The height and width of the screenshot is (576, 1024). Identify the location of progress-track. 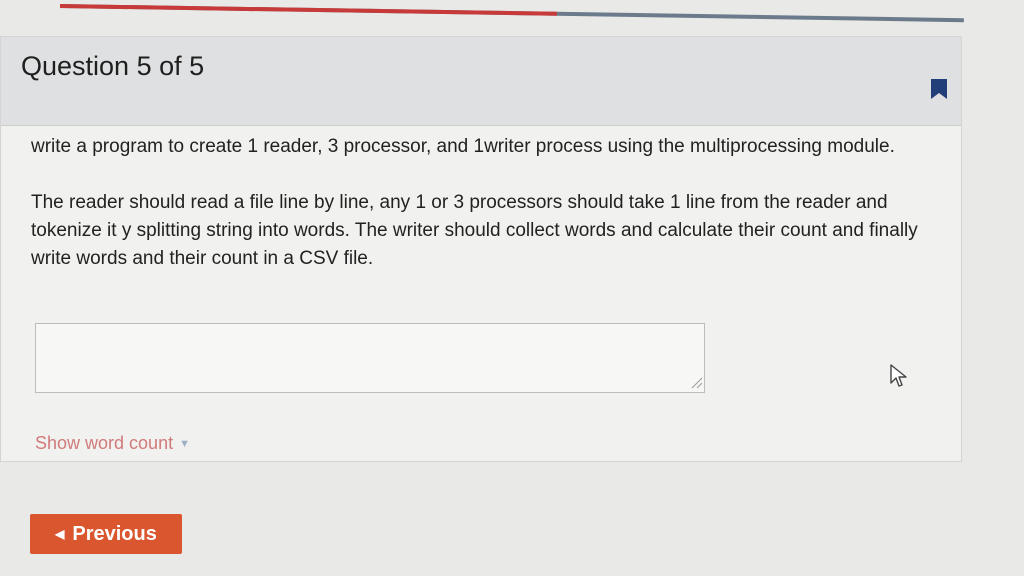
(511, 13).